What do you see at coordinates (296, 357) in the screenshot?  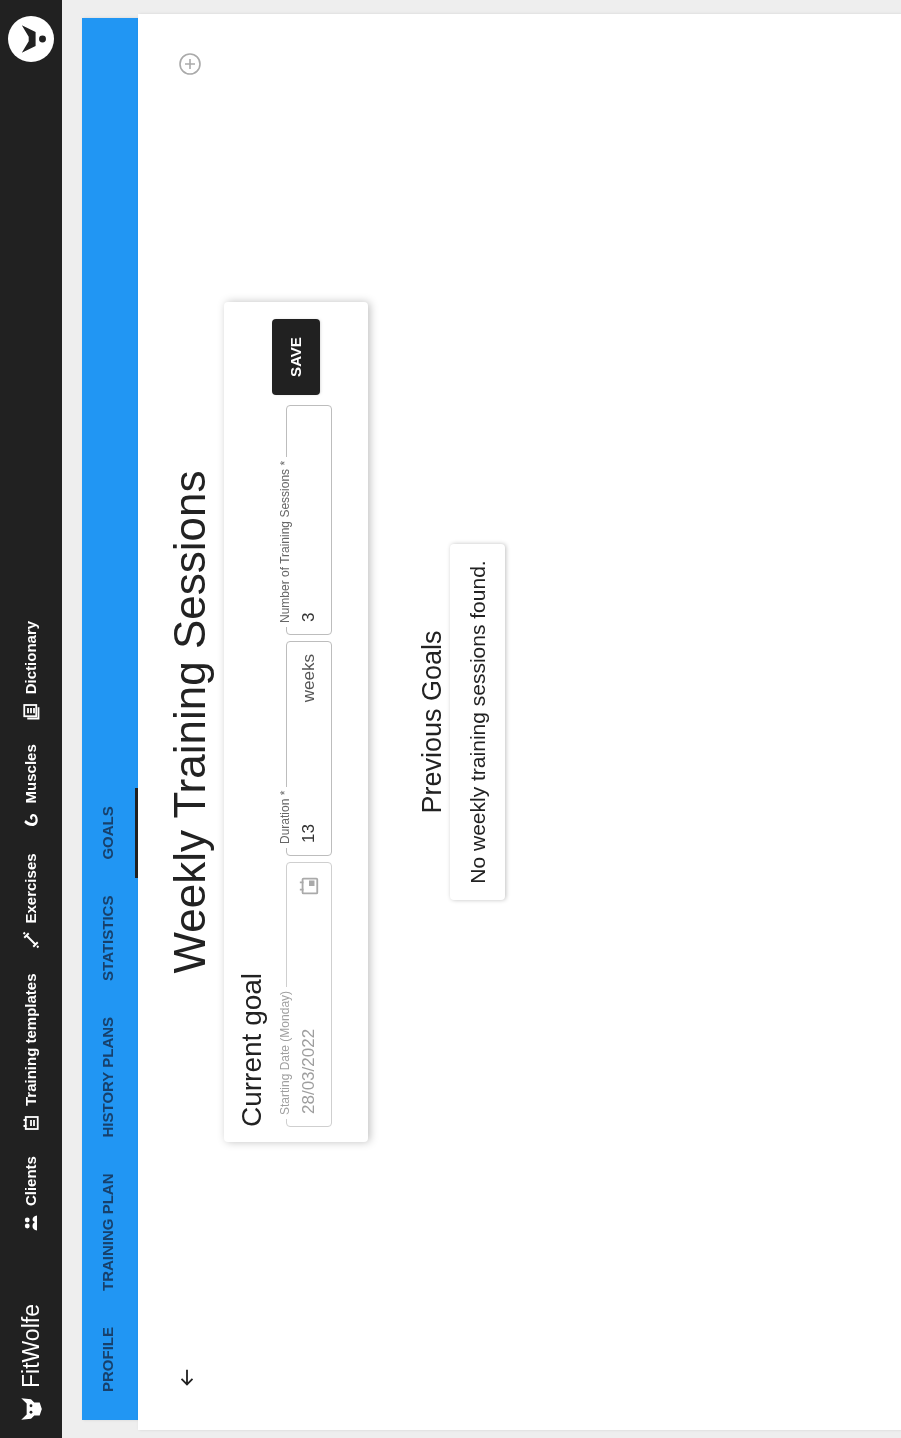 I see `save-button: SAVE` at bounding box center [296, 357].